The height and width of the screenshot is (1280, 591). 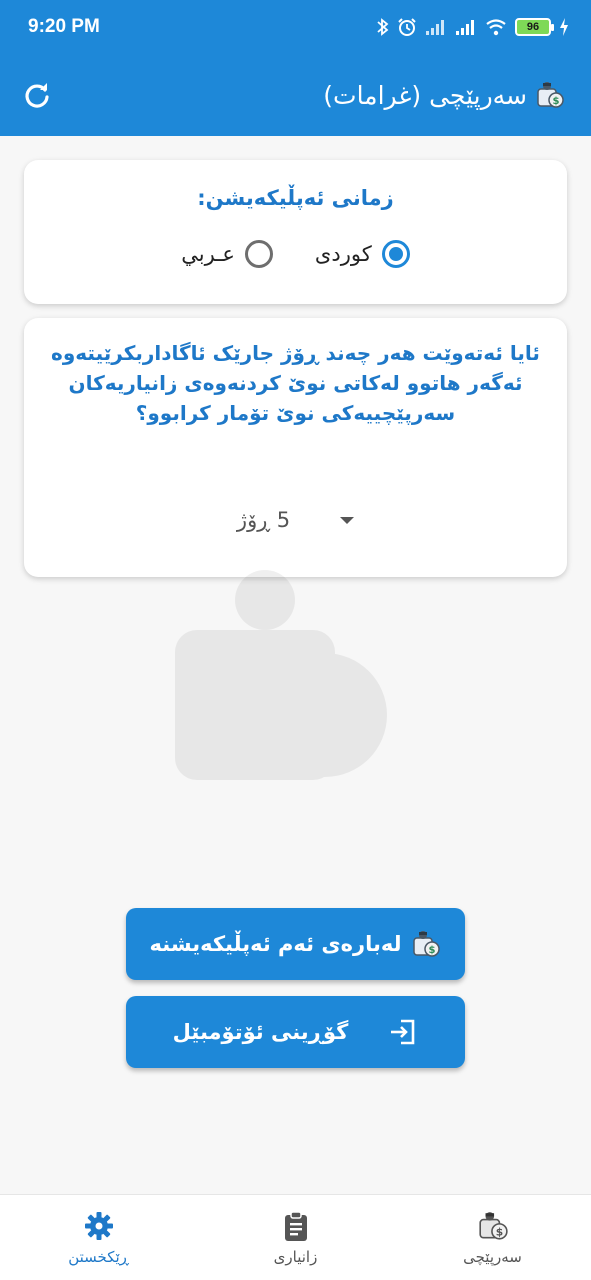 I want to click on app-title-wrap: $ سەرپێچی (غرامات), so click(x=444, y=95).